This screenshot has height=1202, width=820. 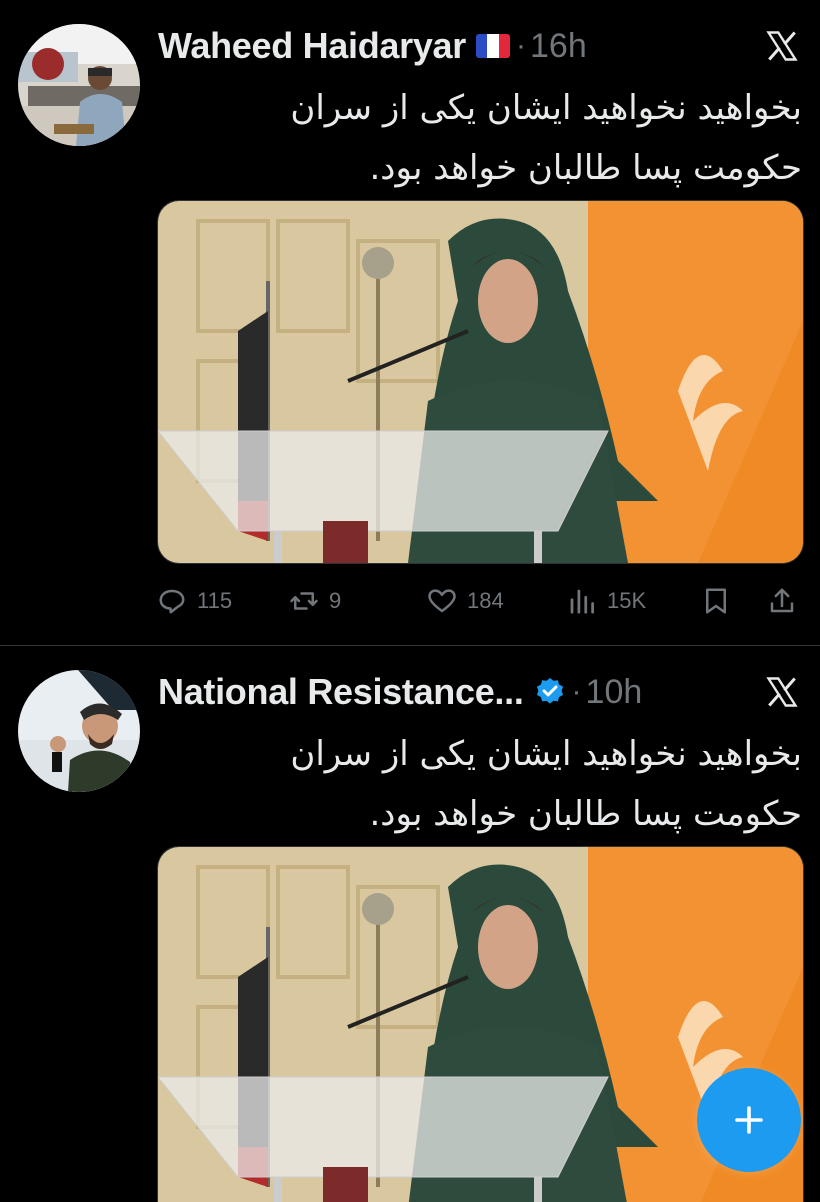 What do you see at coordinates (304, 601) in the screenshot?
I see `repost-icon` at bounding box center [304, 601].